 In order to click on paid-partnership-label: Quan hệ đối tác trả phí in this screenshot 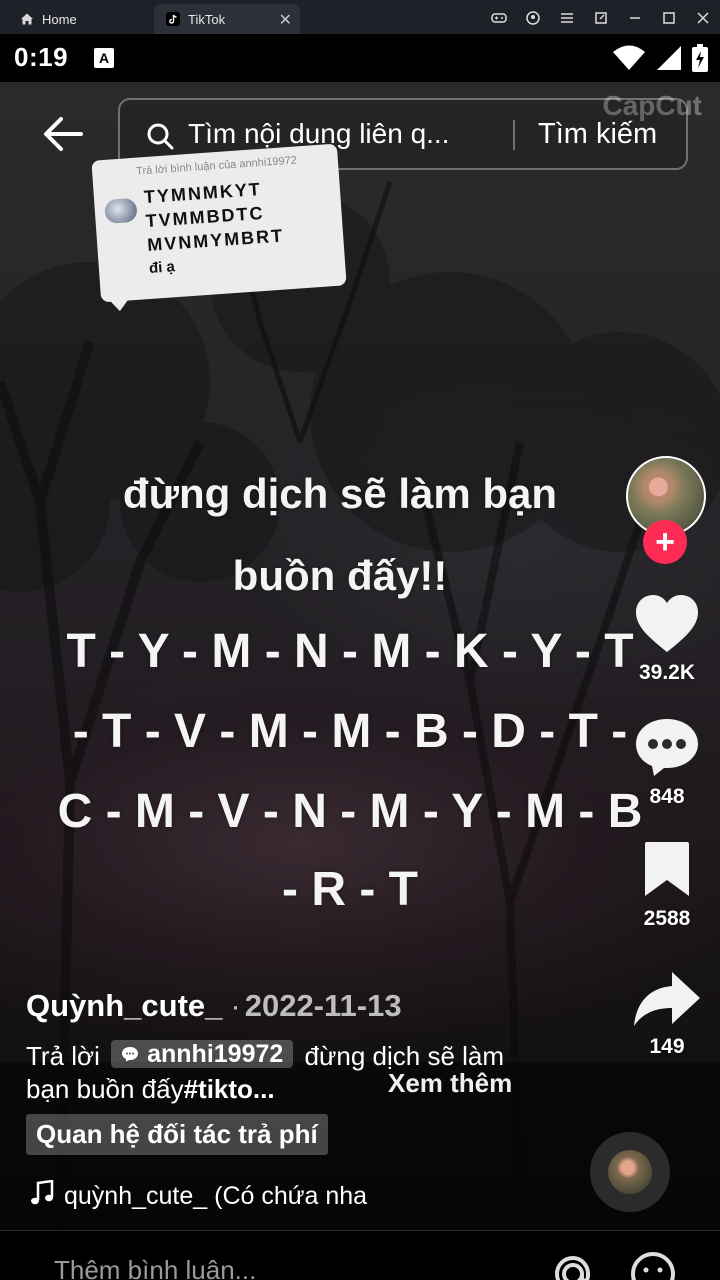, I will do `click(177, 1134)`.